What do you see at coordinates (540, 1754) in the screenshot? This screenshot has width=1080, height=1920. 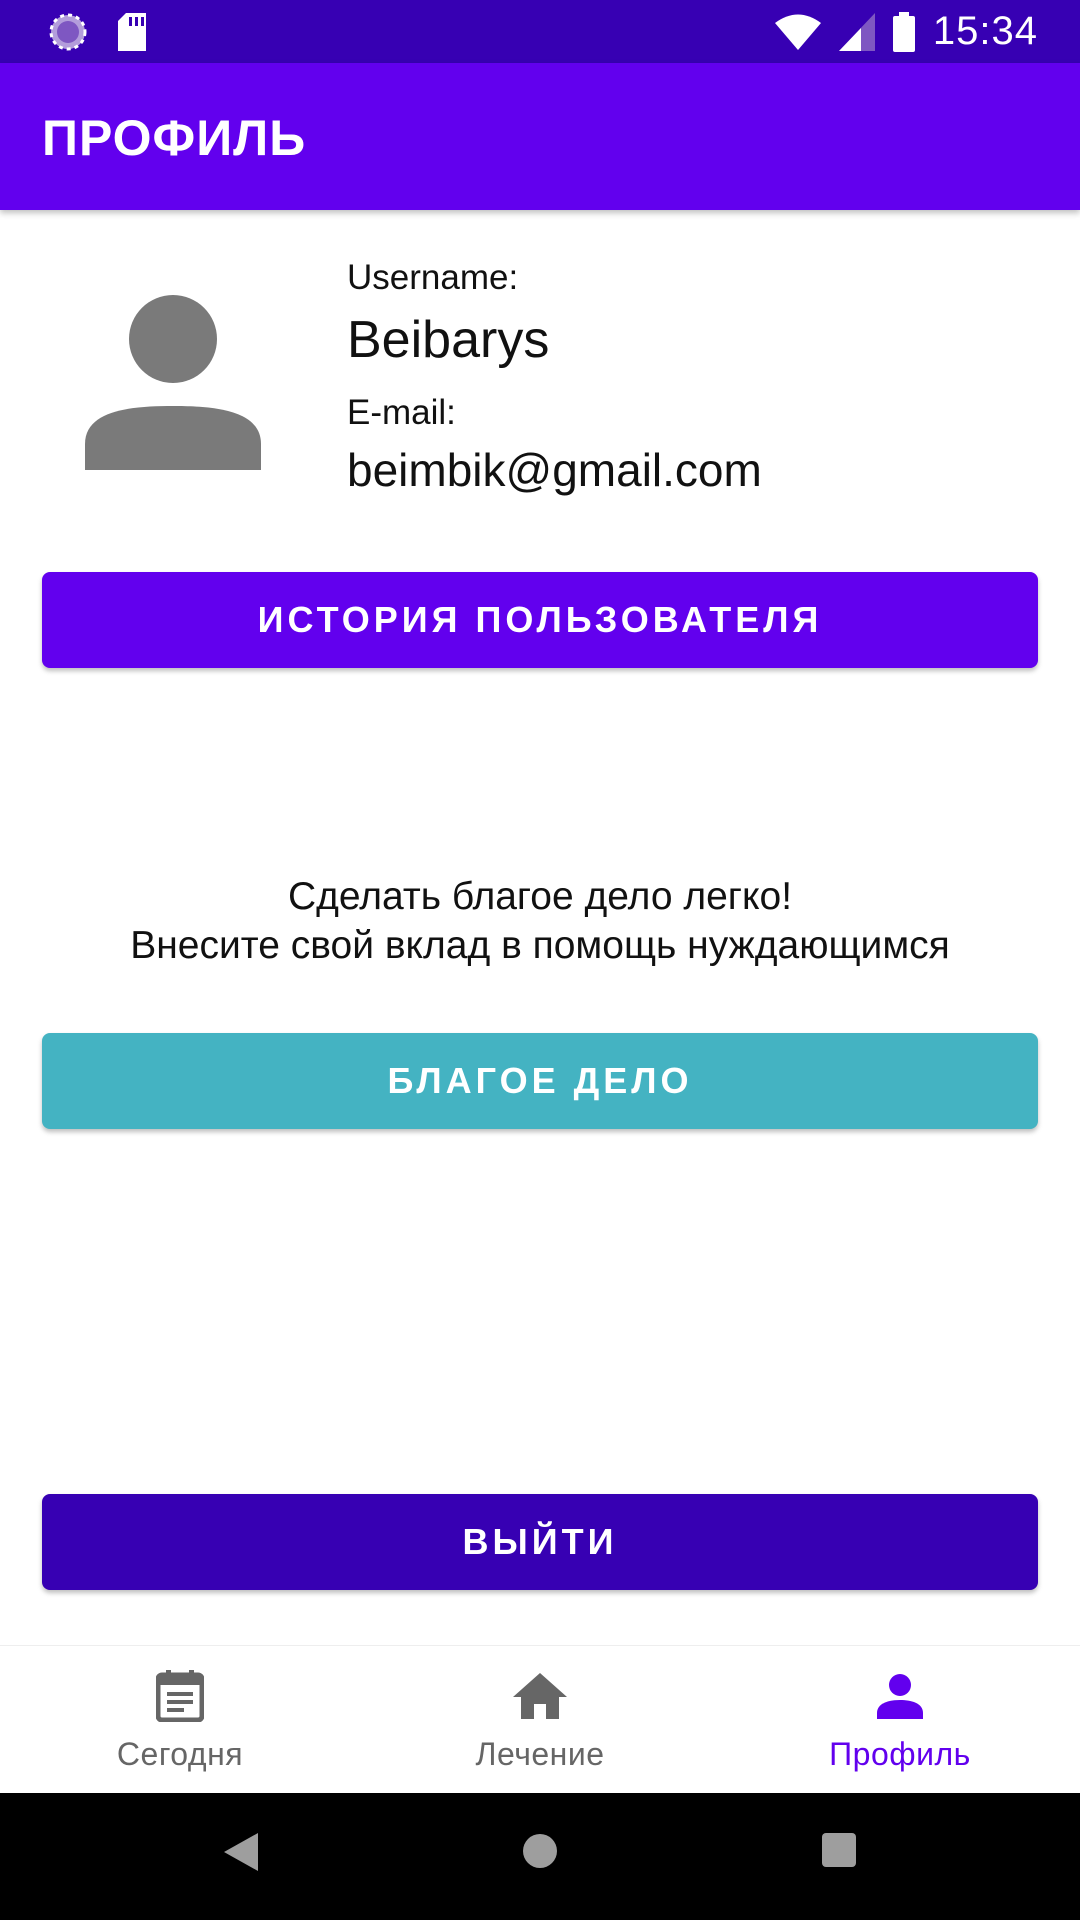 I see `nav-label-treatment: Лечение` at bounding box center [540, 1754].